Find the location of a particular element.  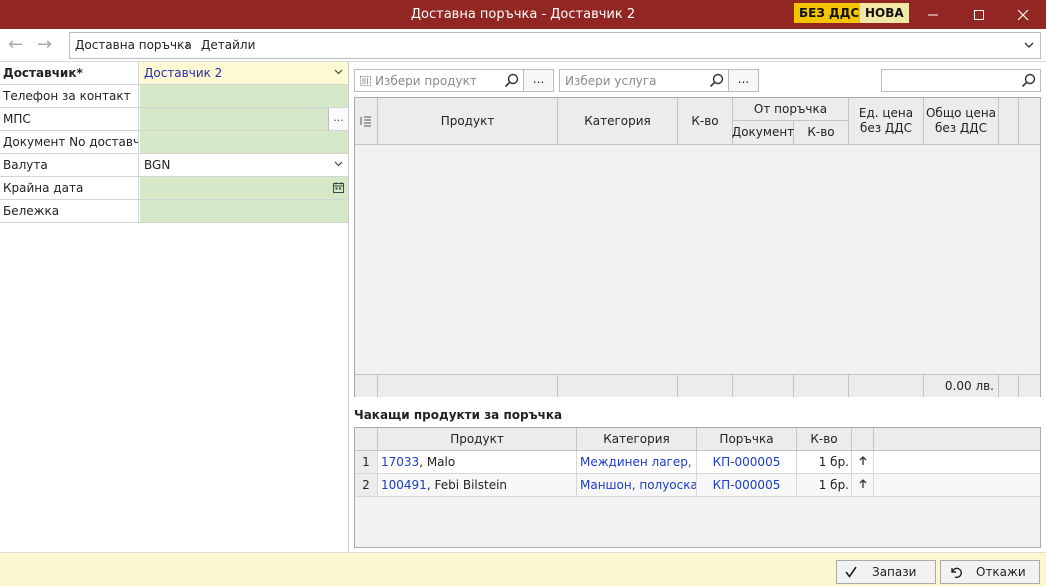

grid-filter-input is located at coordinates (961, 80).